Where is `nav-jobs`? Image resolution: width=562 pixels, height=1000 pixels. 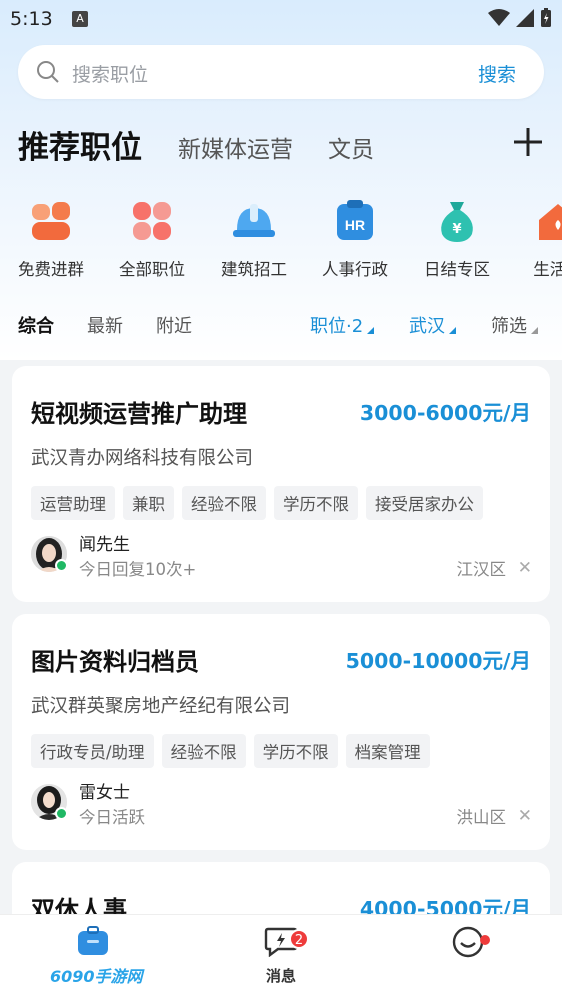
nav-jobs is located at coordinates (93, 943).